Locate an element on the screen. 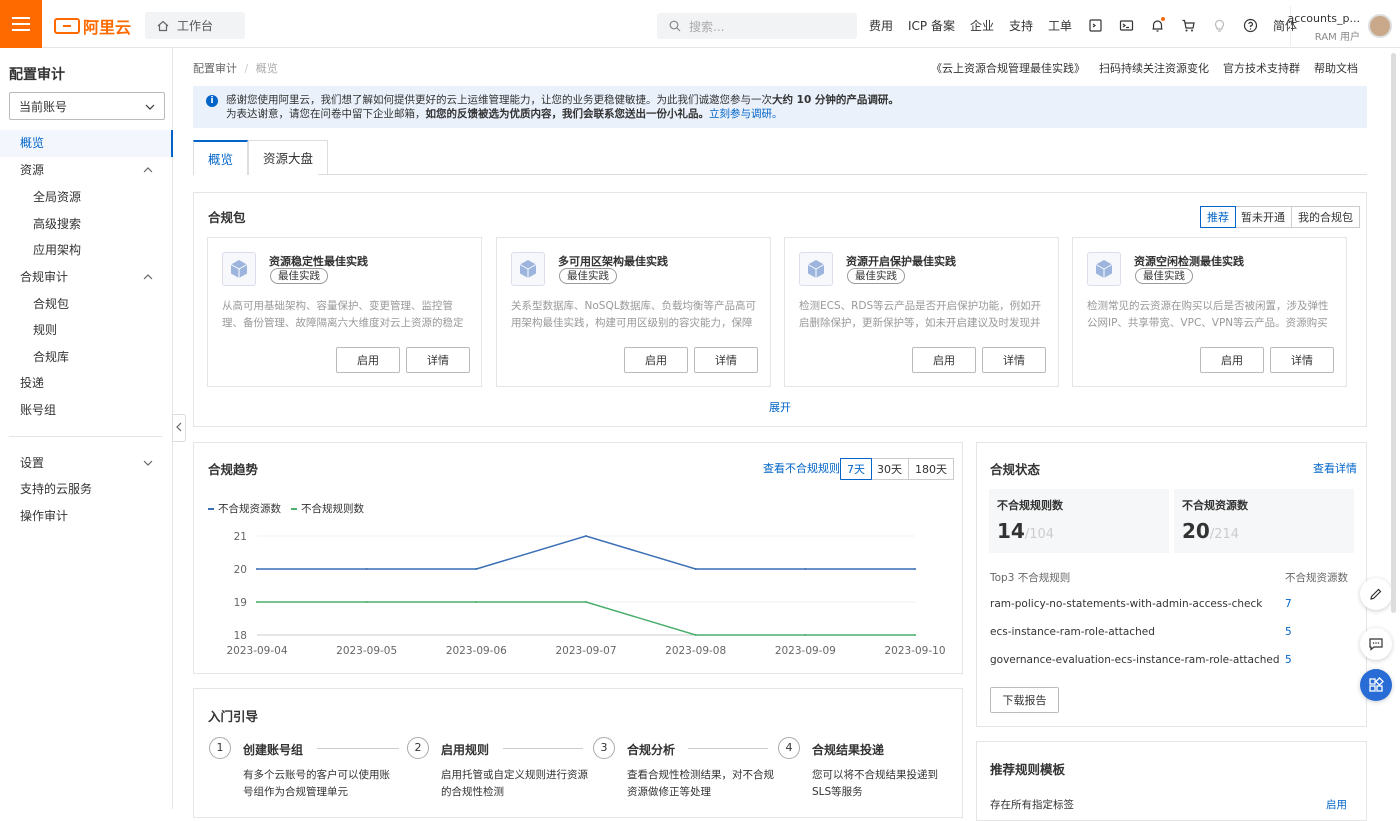  sidebar-item-label: 概览 is located at coordinates (32, 143).